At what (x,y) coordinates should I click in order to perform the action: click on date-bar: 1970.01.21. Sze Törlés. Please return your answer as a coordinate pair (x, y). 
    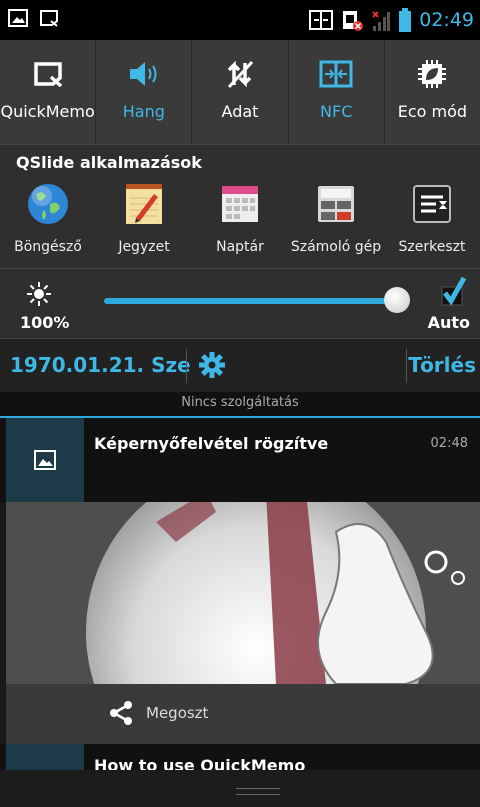
    Looking at the image, I should click on (240, 365).